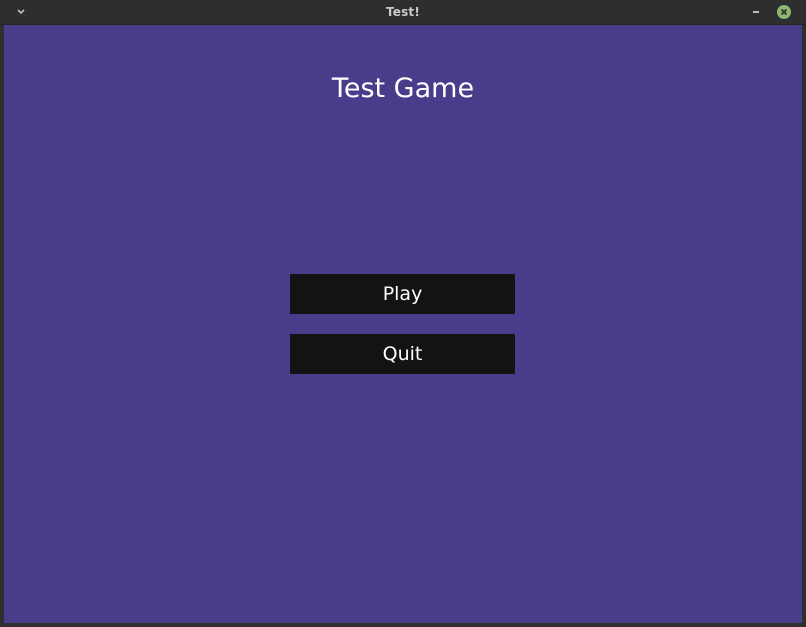 Image resolution: width=806 pixels, height=627 pixels. What do you see at coordinates (402, 294) in the screenshot?
I see `play-button: Play` at bounding box center [402, 294].